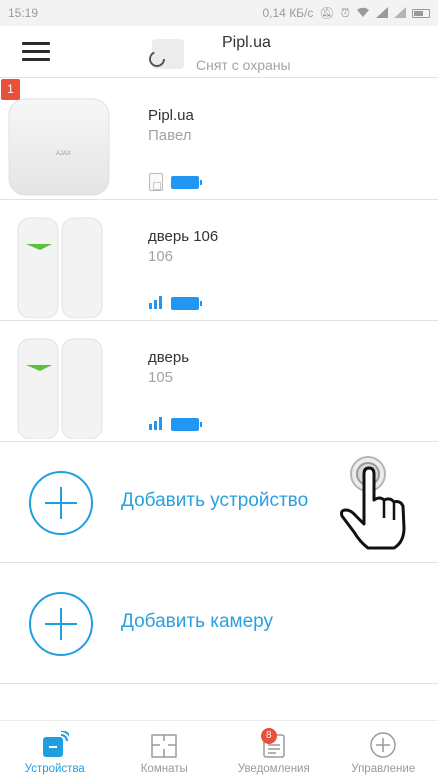 This screenshot has height=780, width=438. I want to click on page-title: Pipl.ua, so click(246, 42).